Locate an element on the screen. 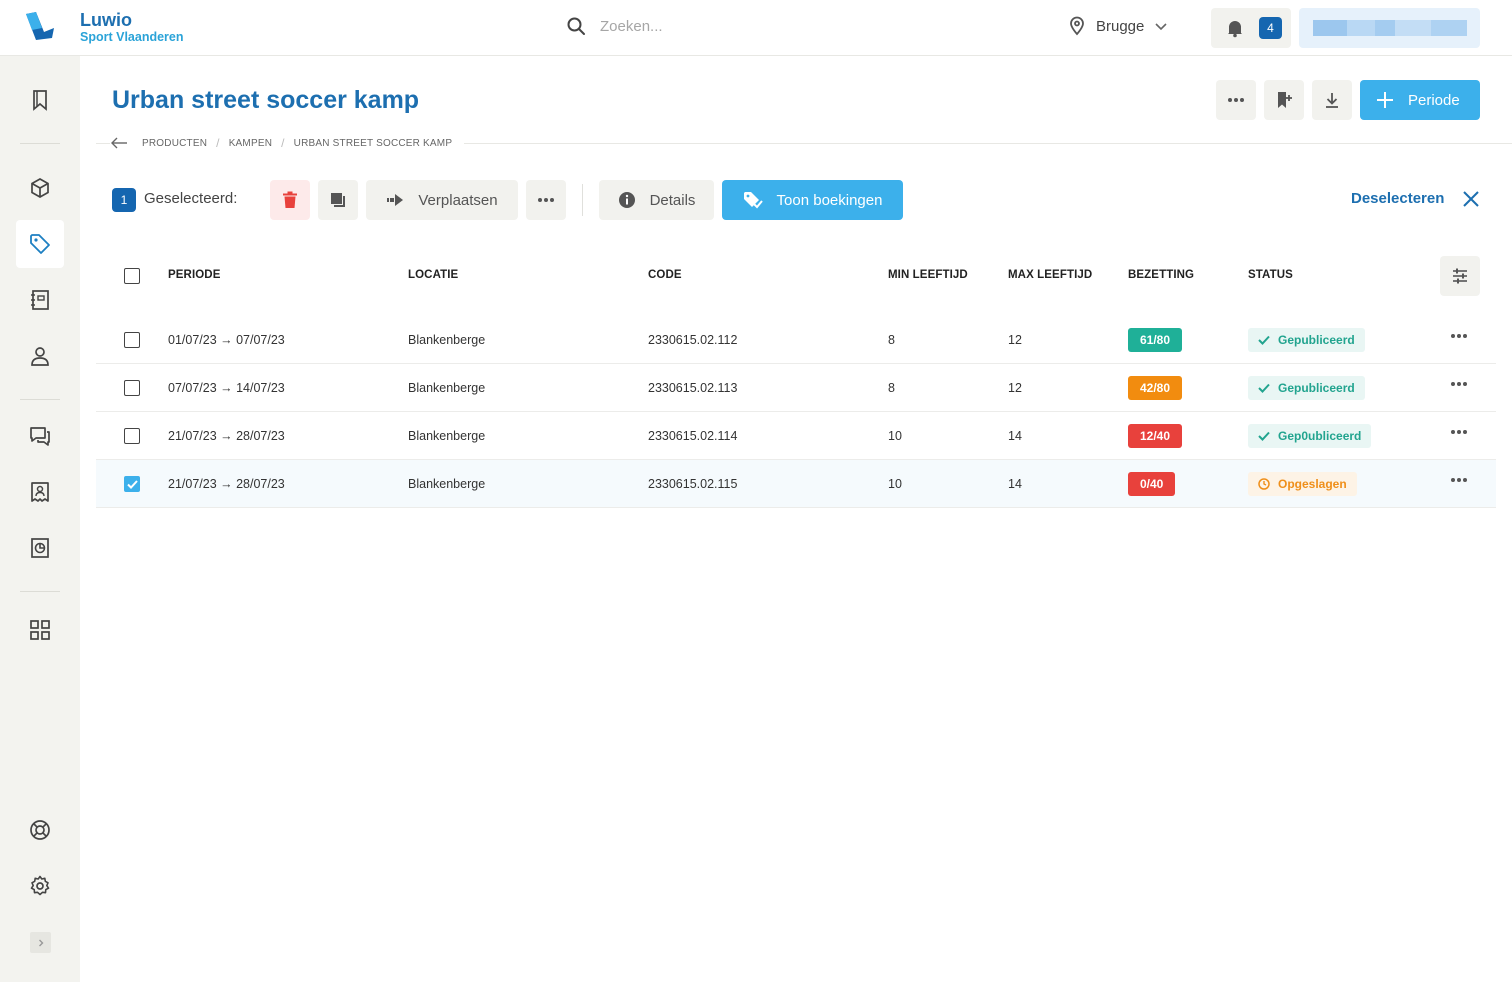 This screenshot has width=1512, height=982. cell-period: 07/07/23 → 14/07/23 is located at coordinates (226, 388).